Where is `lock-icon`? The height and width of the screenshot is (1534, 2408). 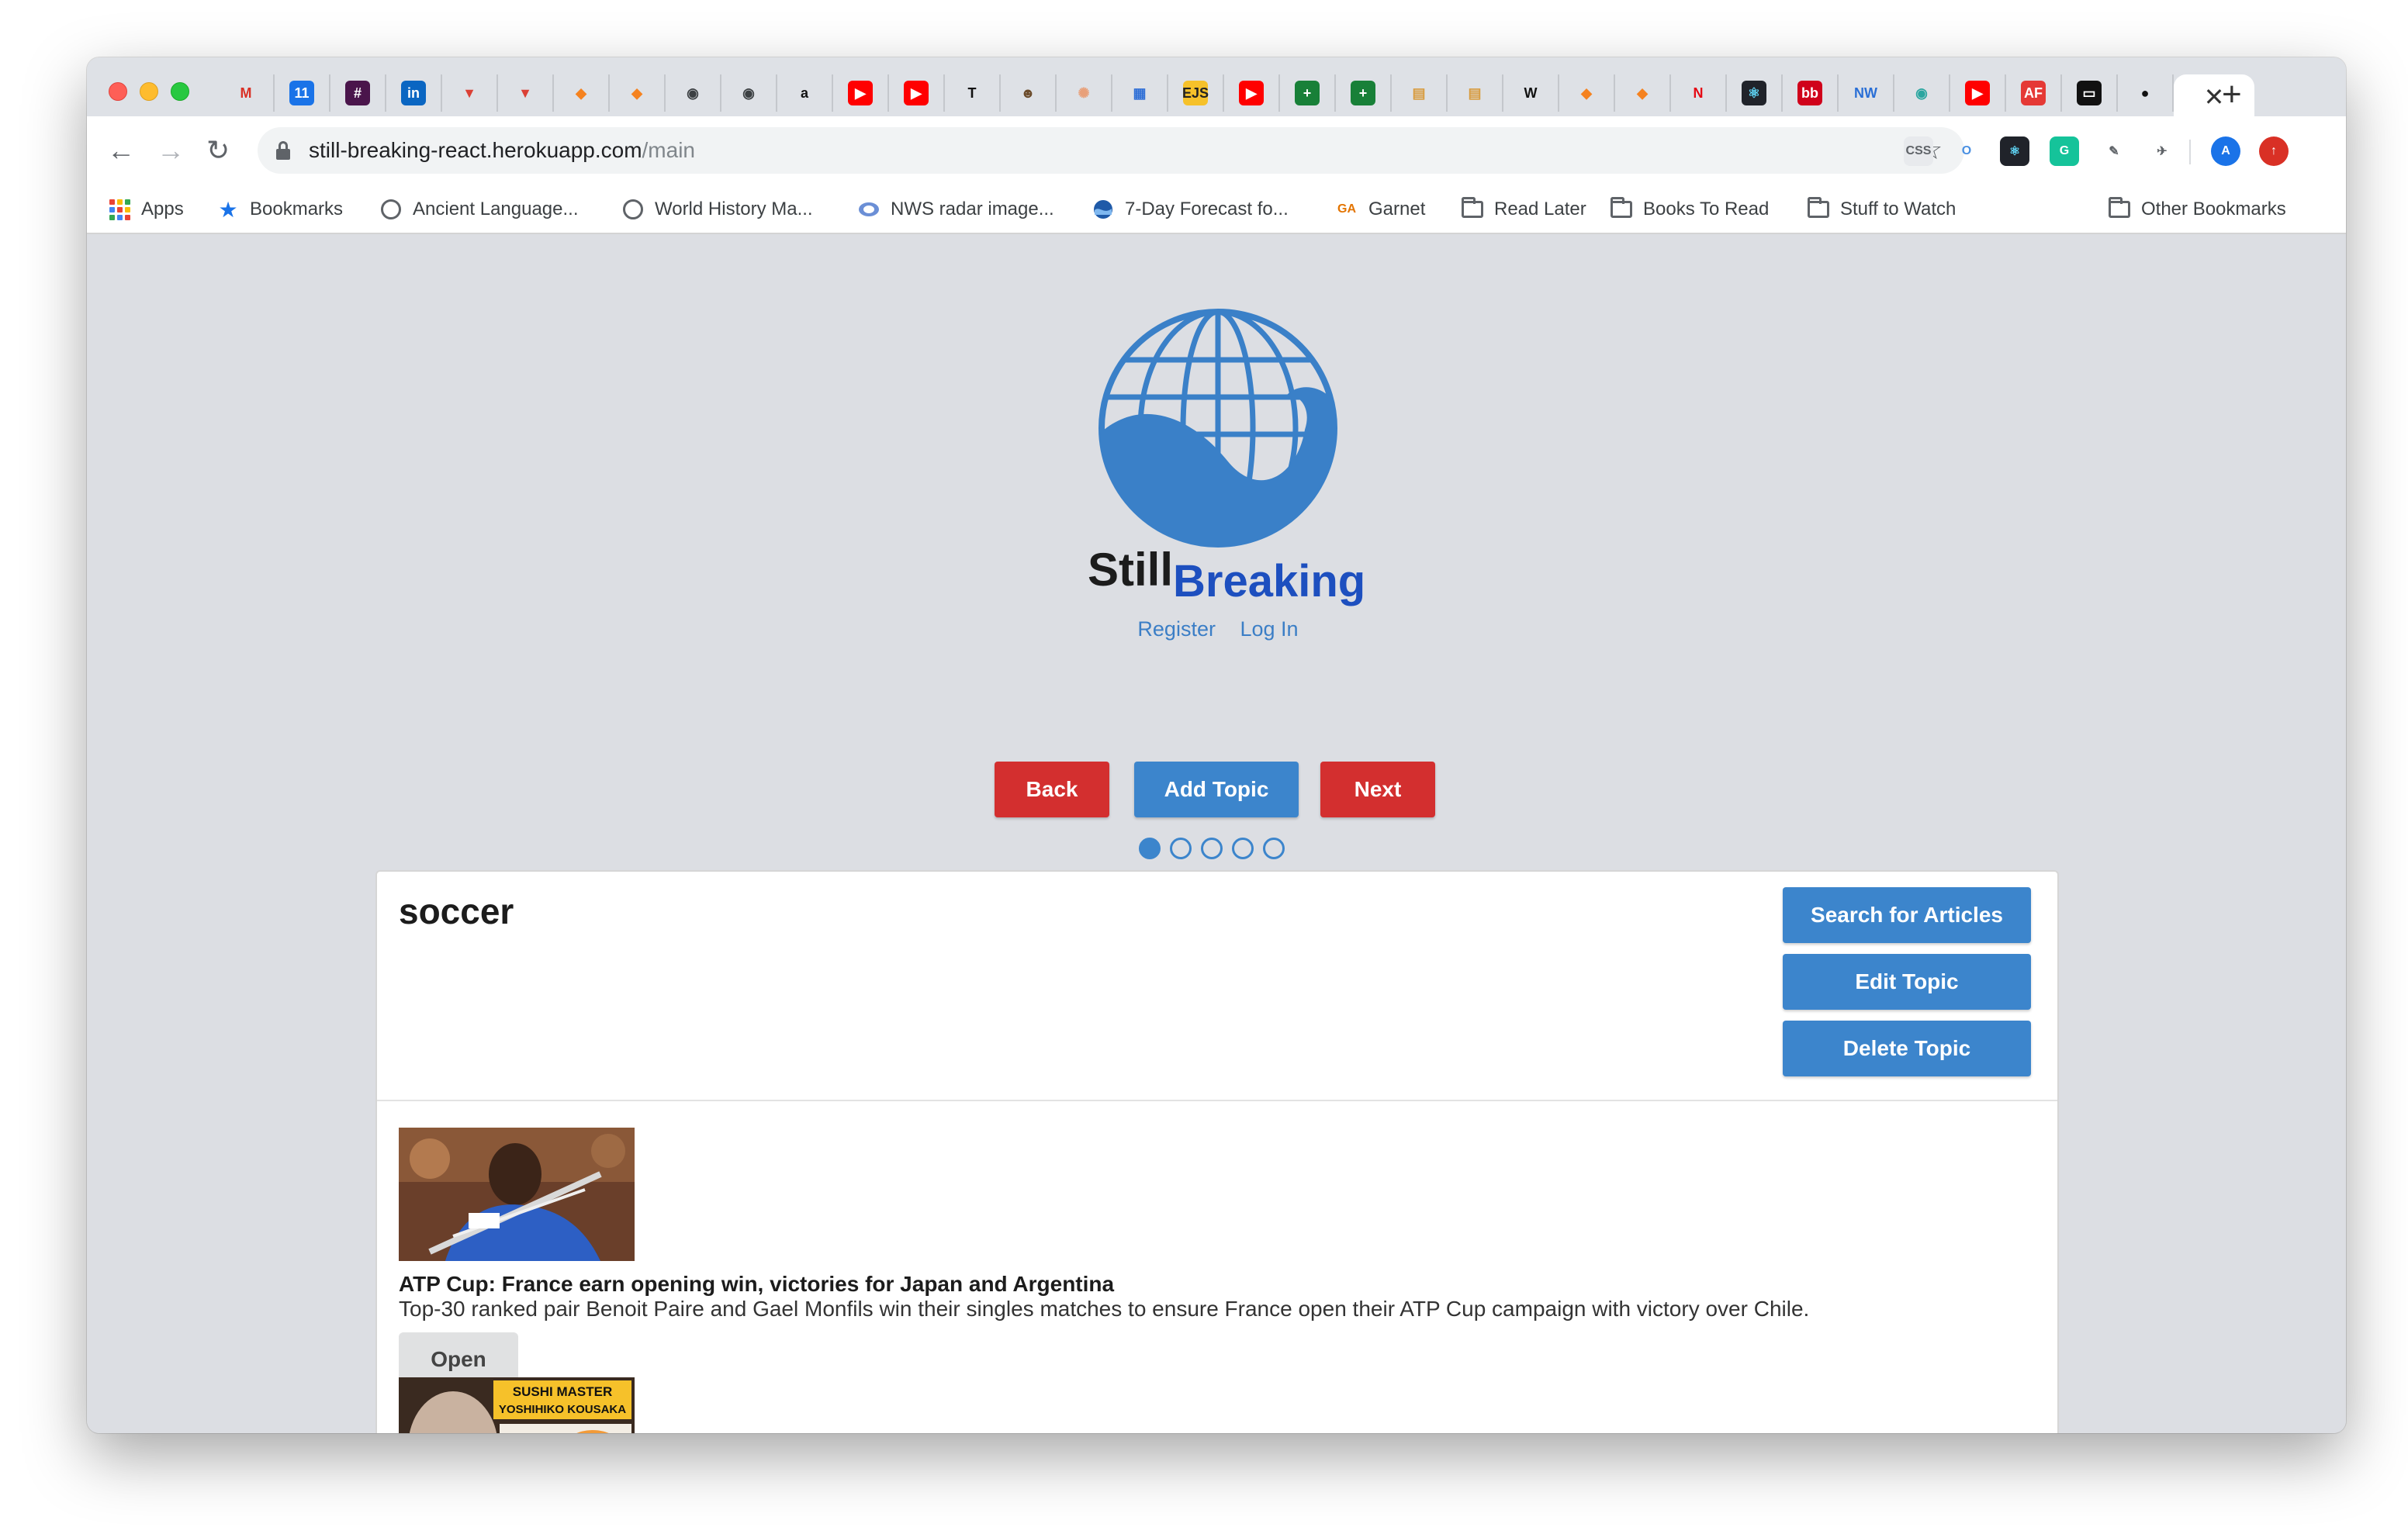
lock-icon is located at coordinates (283, 150).